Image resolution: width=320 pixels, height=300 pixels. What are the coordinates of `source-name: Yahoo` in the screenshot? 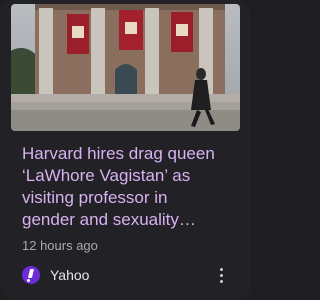 It's located at (70, 275).